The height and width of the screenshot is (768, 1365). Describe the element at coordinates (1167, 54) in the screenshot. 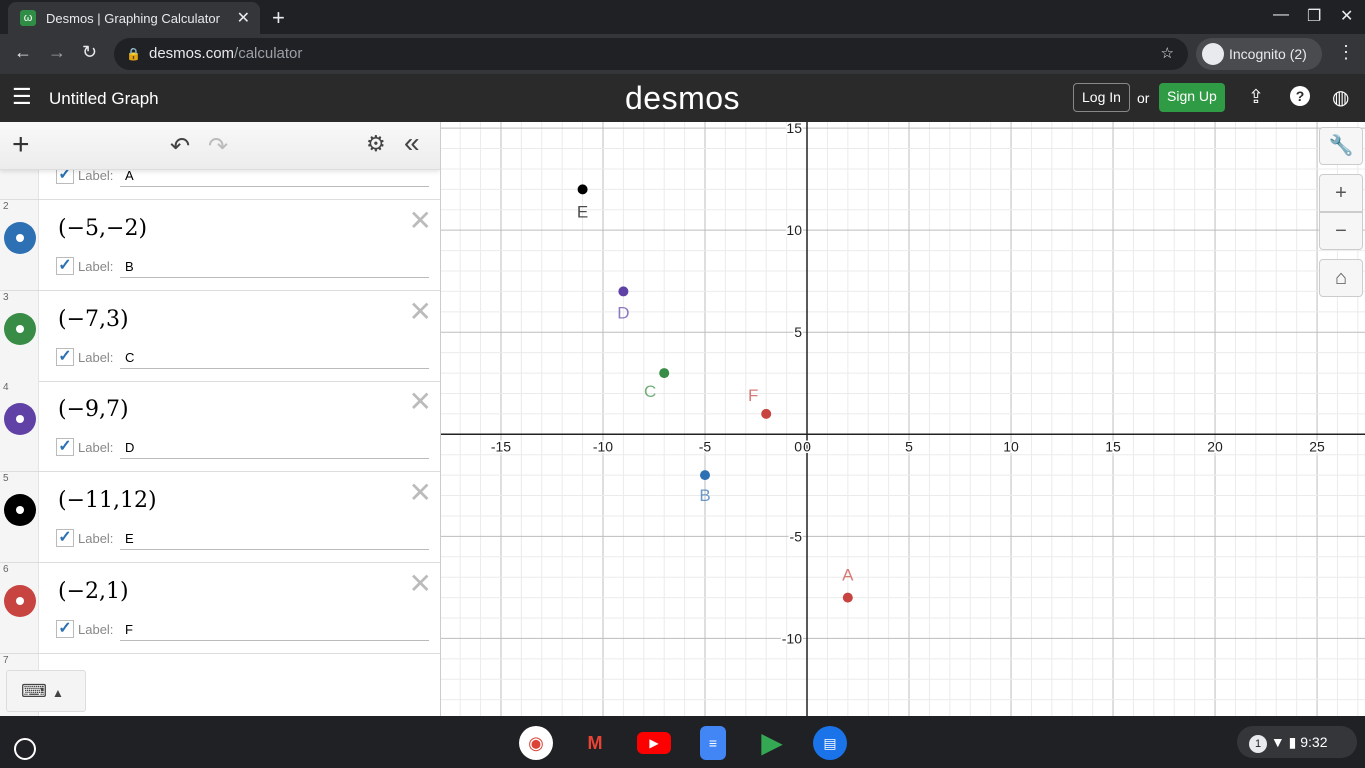

I see `star-icon: ☆` at that location.